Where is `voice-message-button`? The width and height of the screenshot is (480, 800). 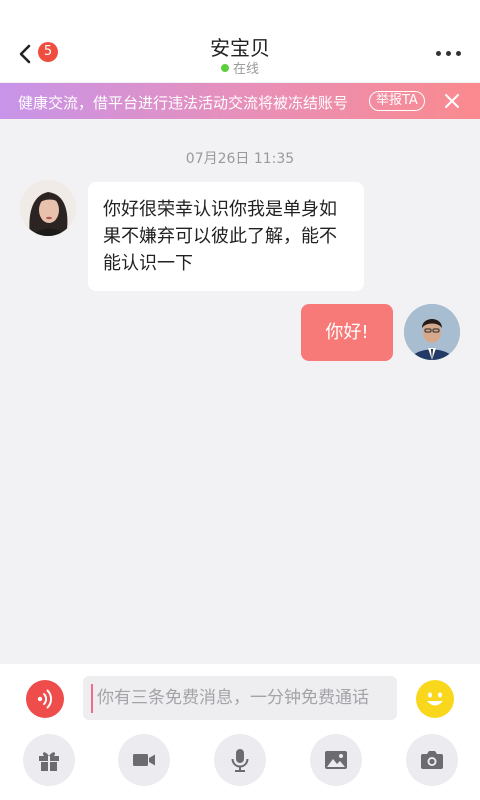
voice-message-button is located at coordinates (240, 760).